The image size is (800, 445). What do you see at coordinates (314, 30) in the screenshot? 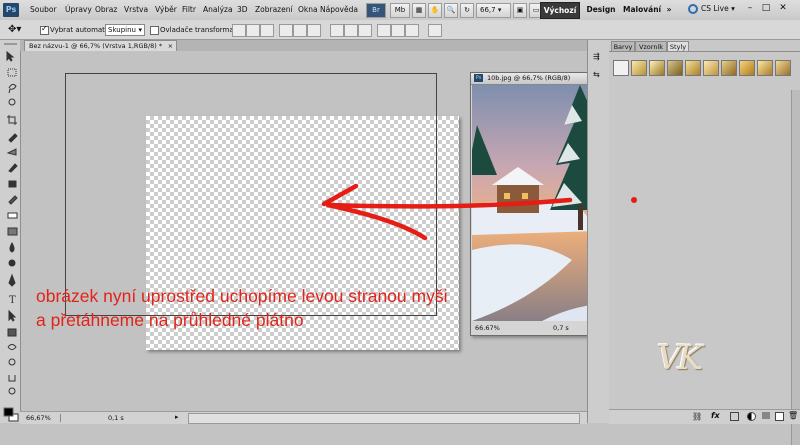
I see `align-right-icon` at bounding box center [314, 30].